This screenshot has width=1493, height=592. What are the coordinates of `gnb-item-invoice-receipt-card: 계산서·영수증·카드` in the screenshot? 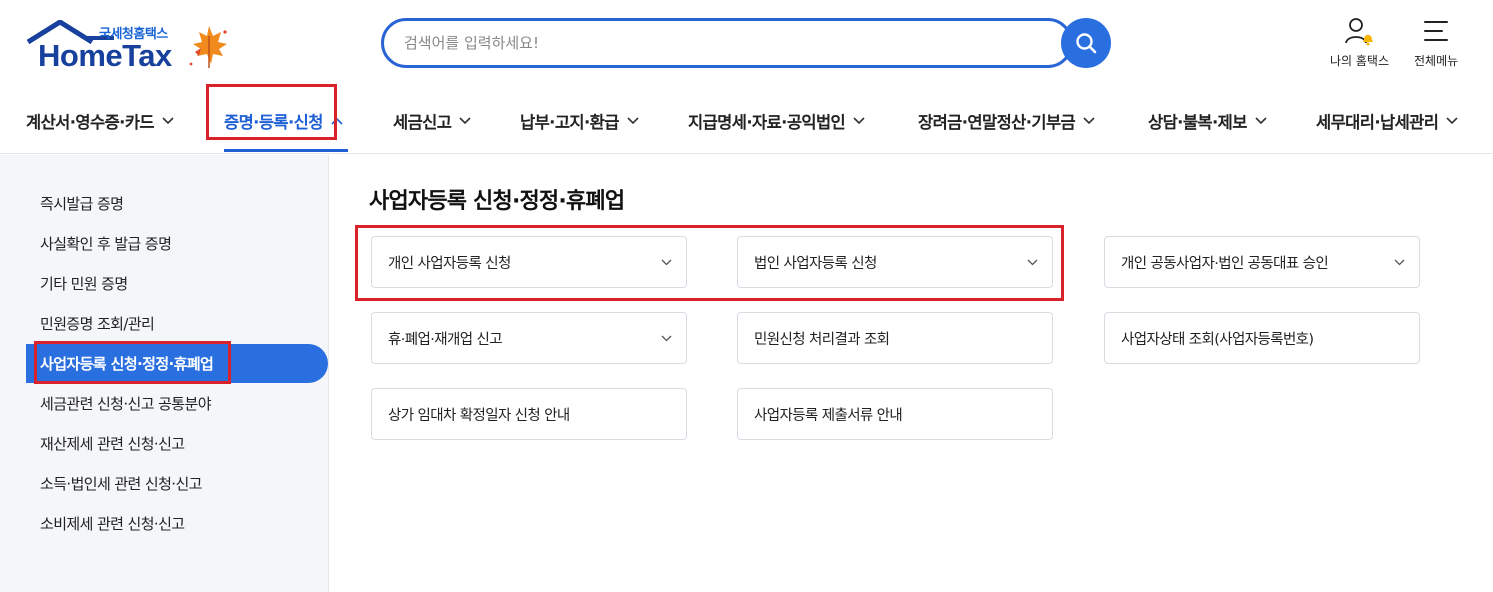 It's located at (100, 121).